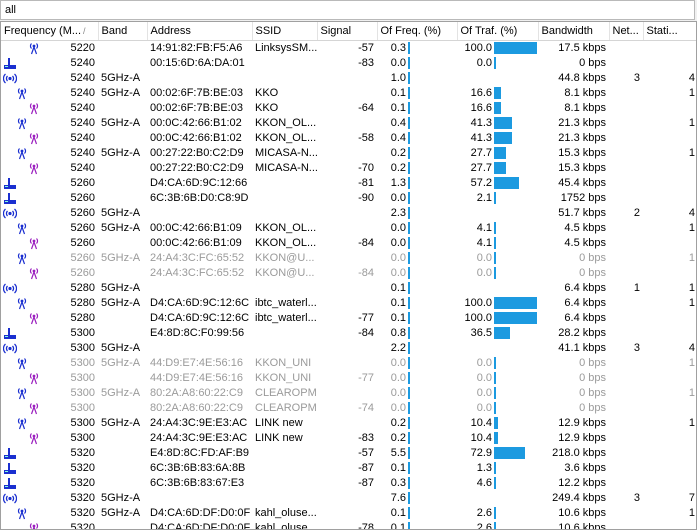 This screenshot has height=530, width=697. I want to click on signal-cell: -58, so click(366, 138).